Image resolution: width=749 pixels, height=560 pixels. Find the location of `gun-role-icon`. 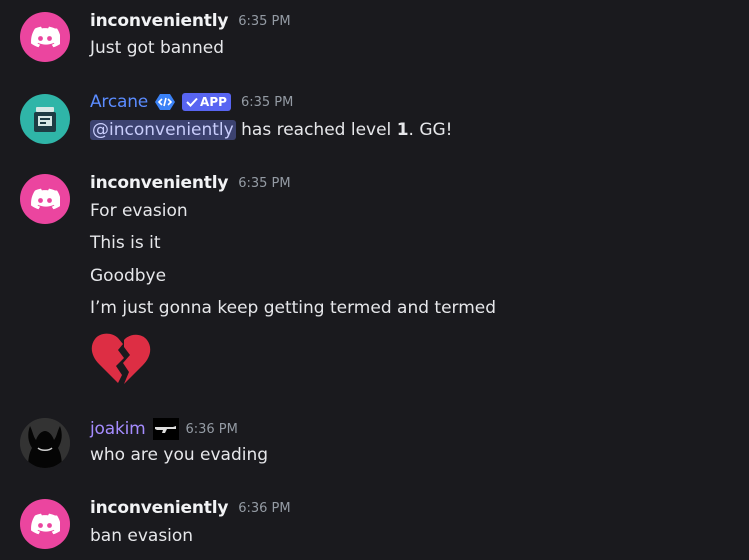

gun-role-icon is located at coordinates (166, 429).